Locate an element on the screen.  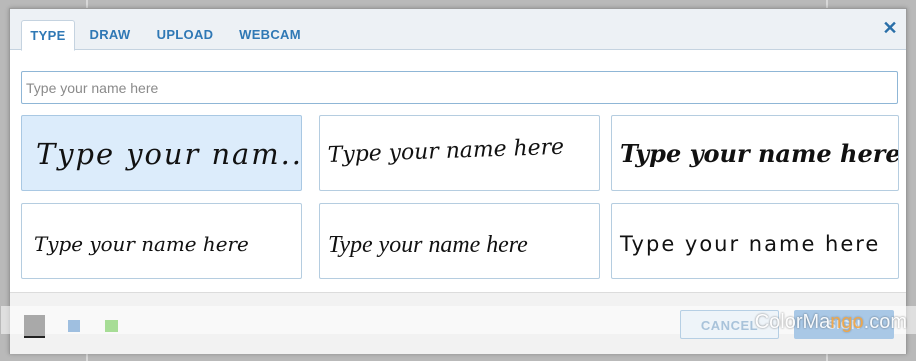
watermark-text-accent: ngo is located at coordinates (847, 322).